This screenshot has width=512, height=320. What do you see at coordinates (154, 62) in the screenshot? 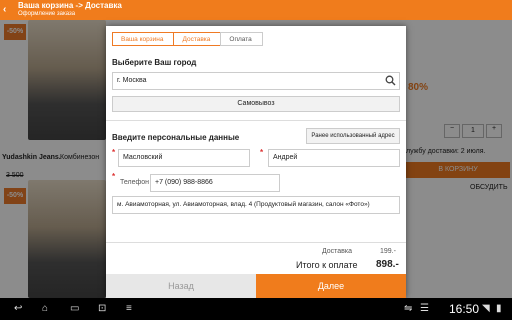
I see `city-title: Выберите Ваш город` at bounding box center [154, 62].